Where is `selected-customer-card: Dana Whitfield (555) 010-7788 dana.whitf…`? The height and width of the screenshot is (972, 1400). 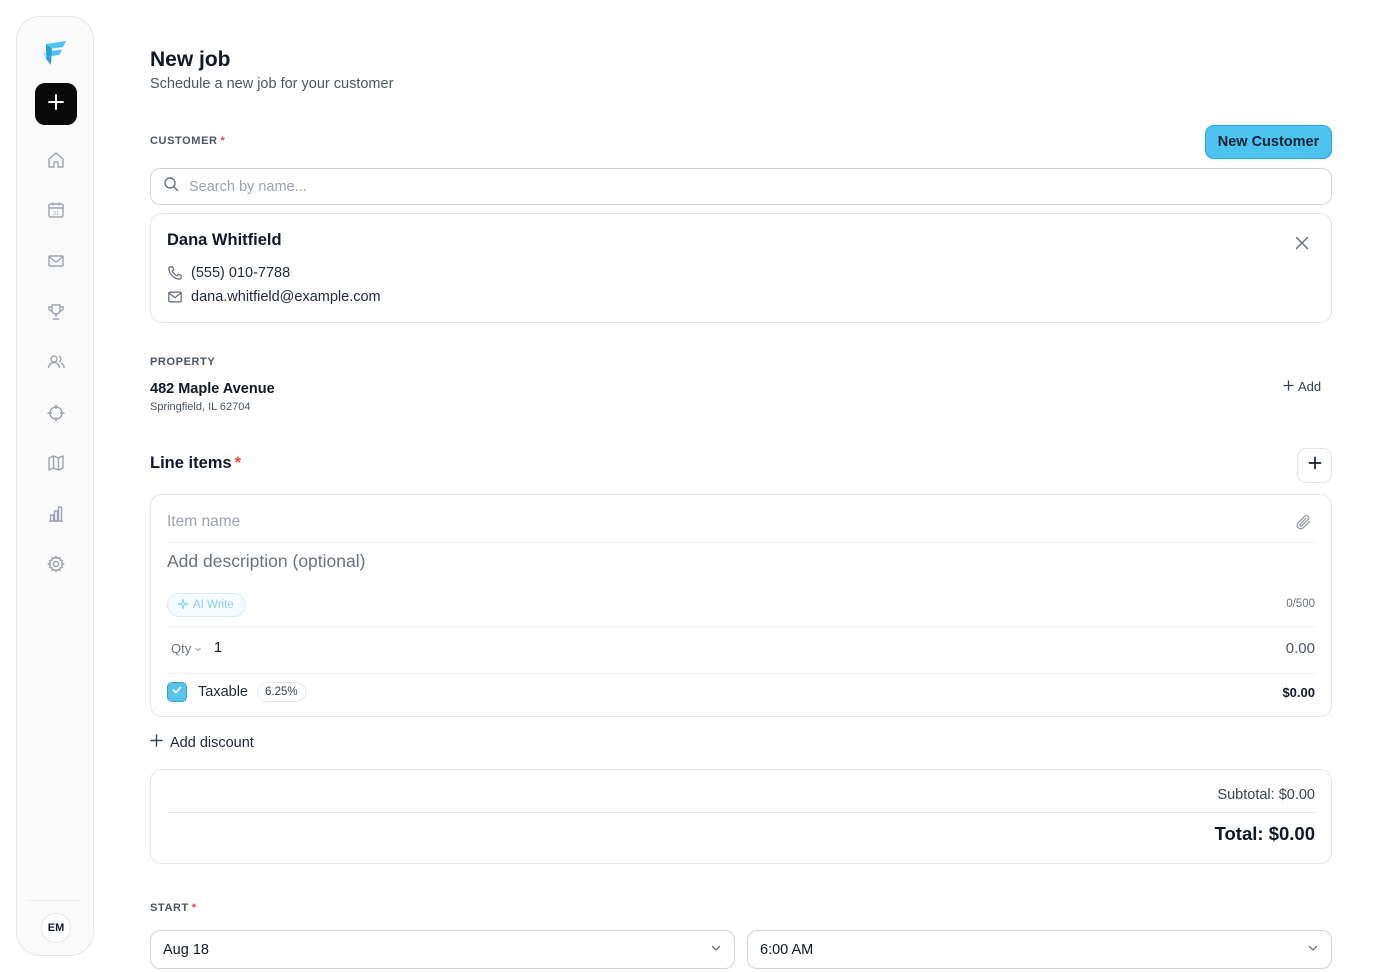 selected-customer-card: Dana Whitfield (555) 010-7788 dana.whitf… is located at coordinates (741, 268).